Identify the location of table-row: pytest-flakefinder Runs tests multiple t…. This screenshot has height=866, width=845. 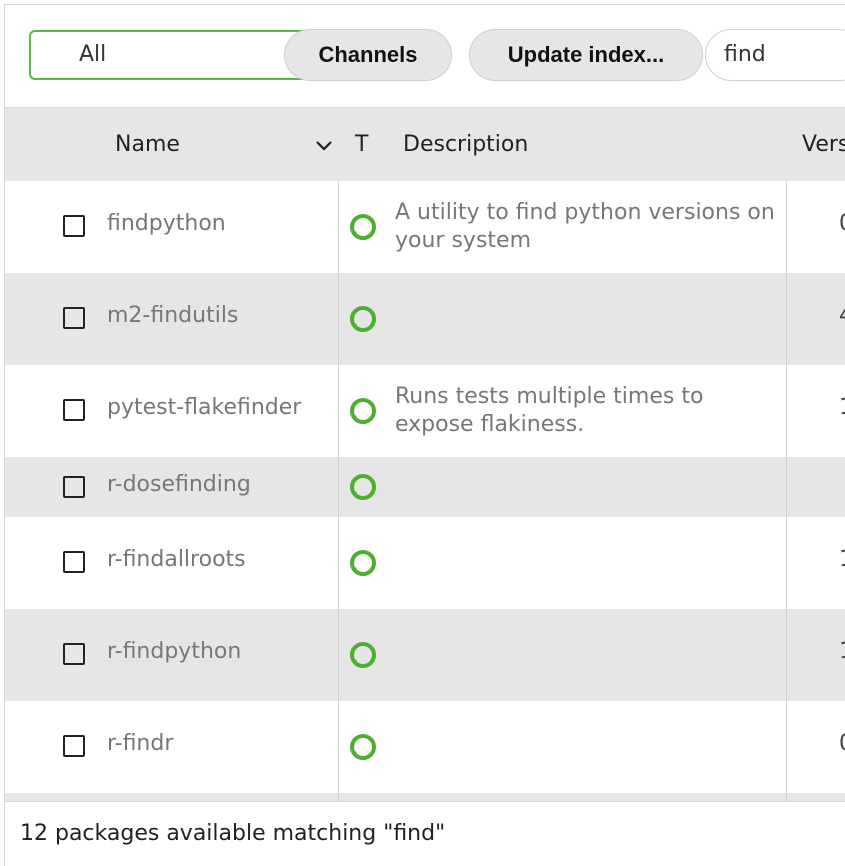
(425, 411).